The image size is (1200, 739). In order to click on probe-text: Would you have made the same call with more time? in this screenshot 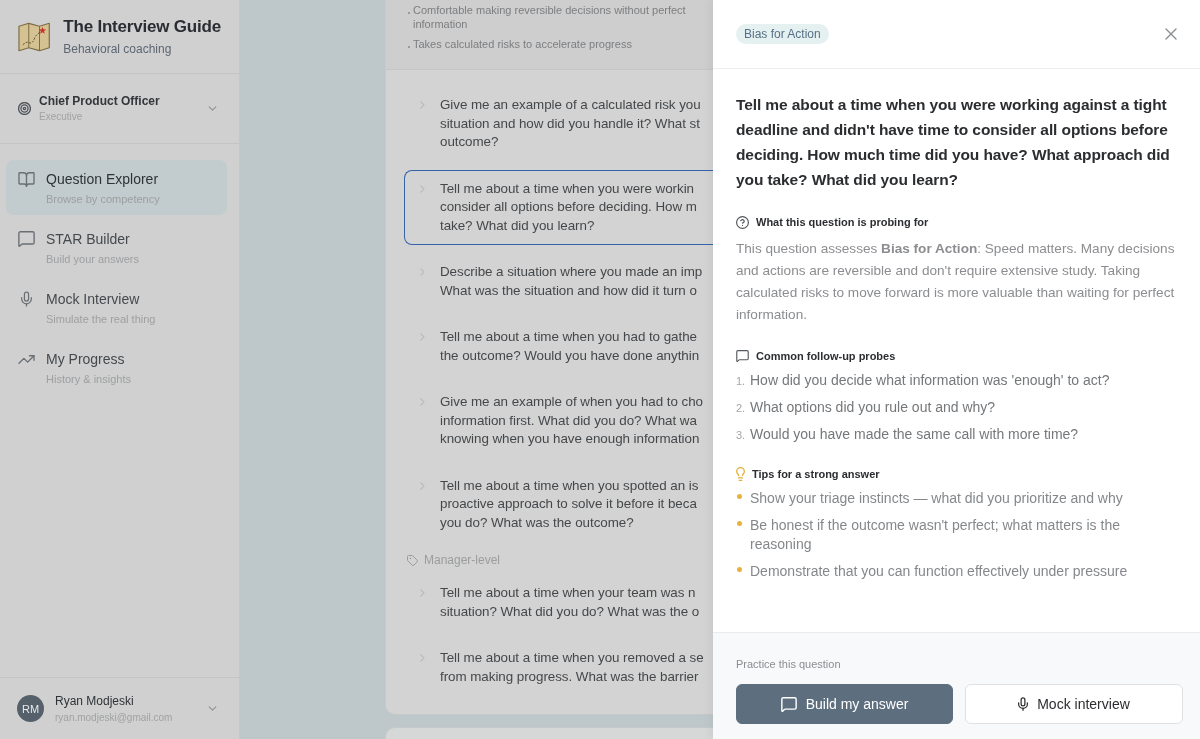, I will do `click(914, 434)`.